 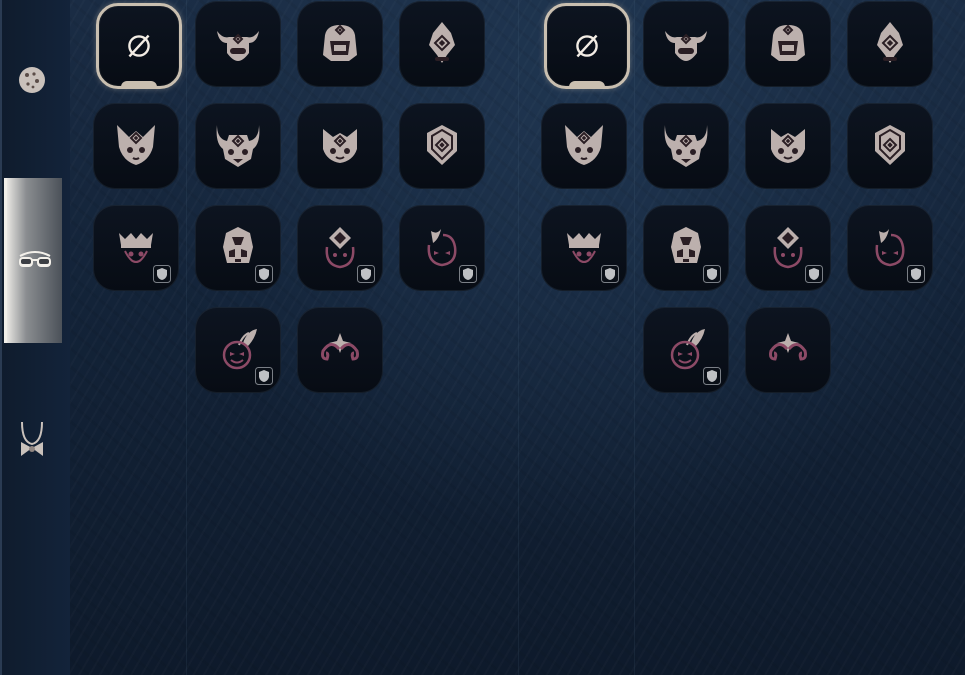 I want to click on sunglasses-icon, so click(x=34, y=258).